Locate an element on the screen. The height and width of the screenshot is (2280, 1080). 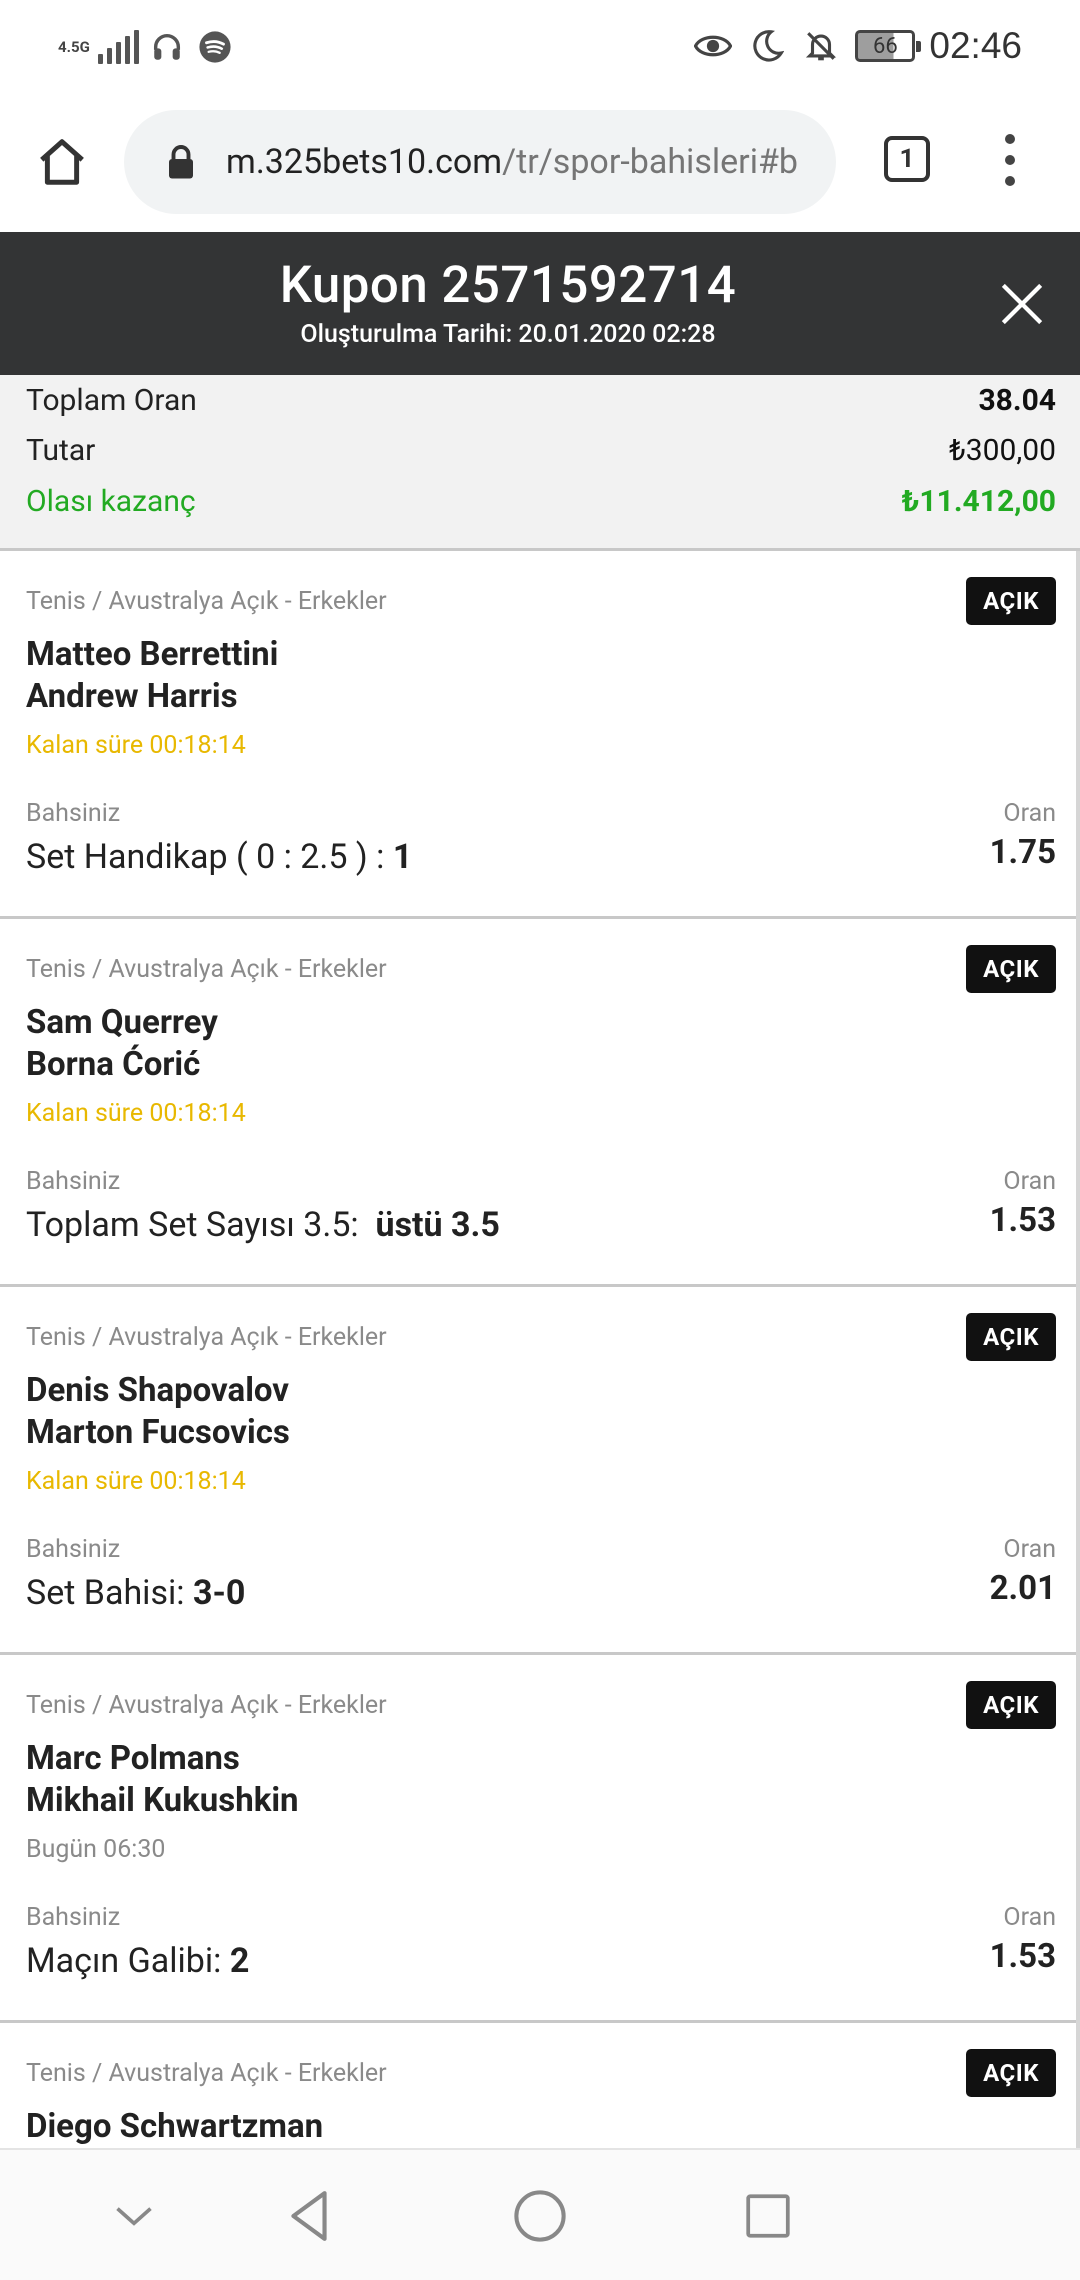
bet-odds: 2.01 is located at coordinates (1022, 1588).